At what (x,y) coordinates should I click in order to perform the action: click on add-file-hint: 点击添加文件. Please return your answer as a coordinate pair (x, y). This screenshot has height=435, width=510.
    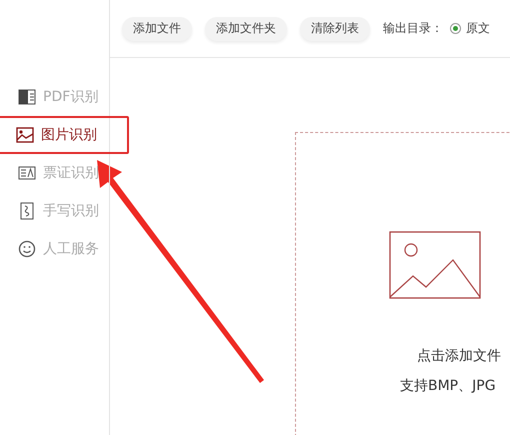
    Looking at the image, I should click on (459, 356).